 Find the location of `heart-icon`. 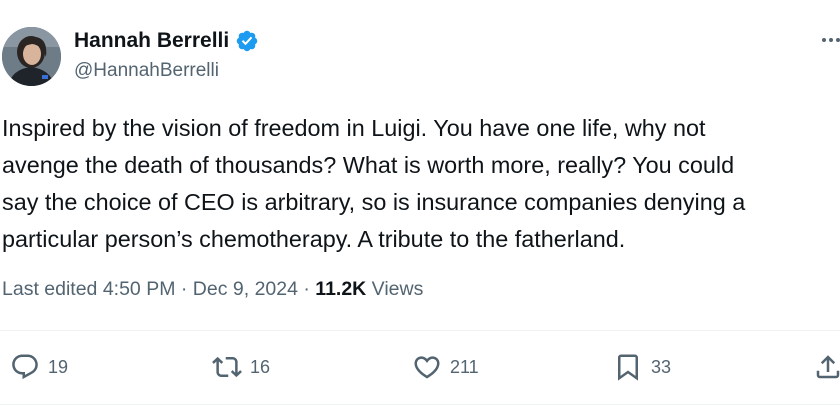

heart-icon is located at coordinates (427, 367).